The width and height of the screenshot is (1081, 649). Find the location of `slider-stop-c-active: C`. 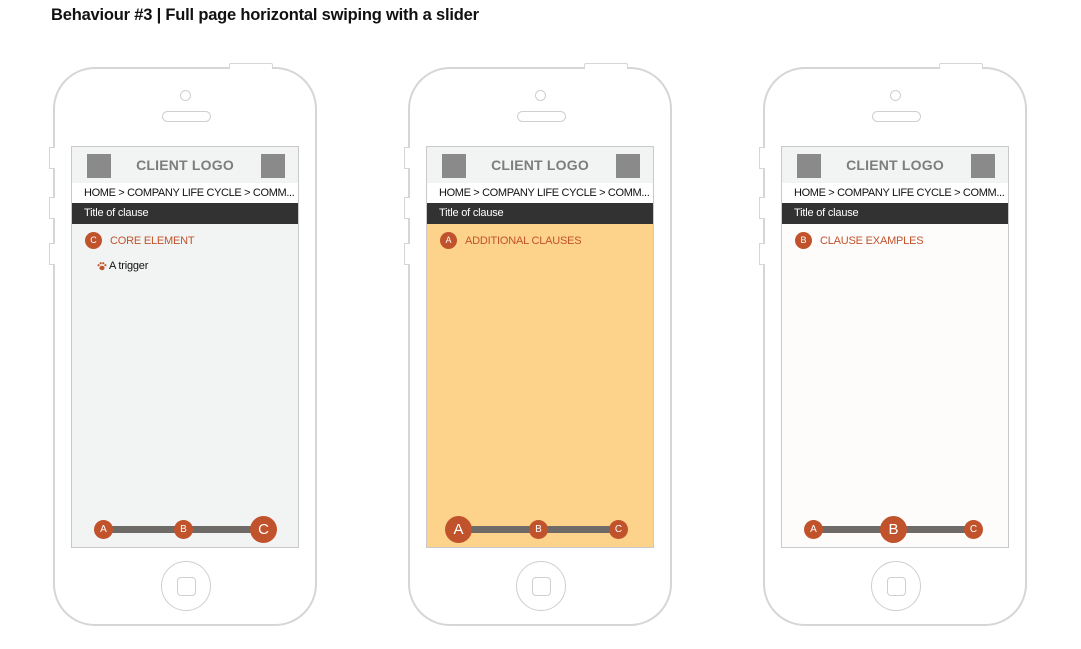

slider-stop-c-active: C is located at coordinates (263, 529).